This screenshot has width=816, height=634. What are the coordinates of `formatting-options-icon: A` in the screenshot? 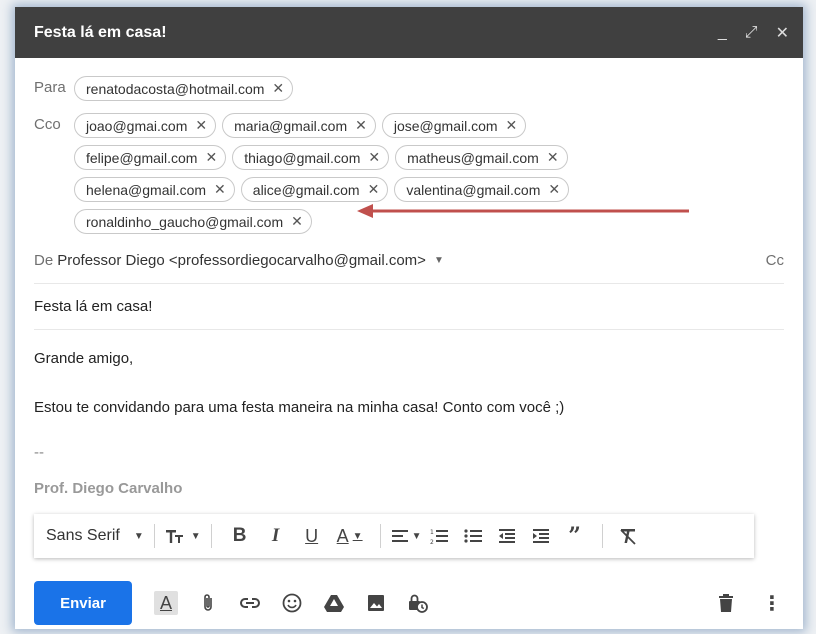 It's located at (166, 603).